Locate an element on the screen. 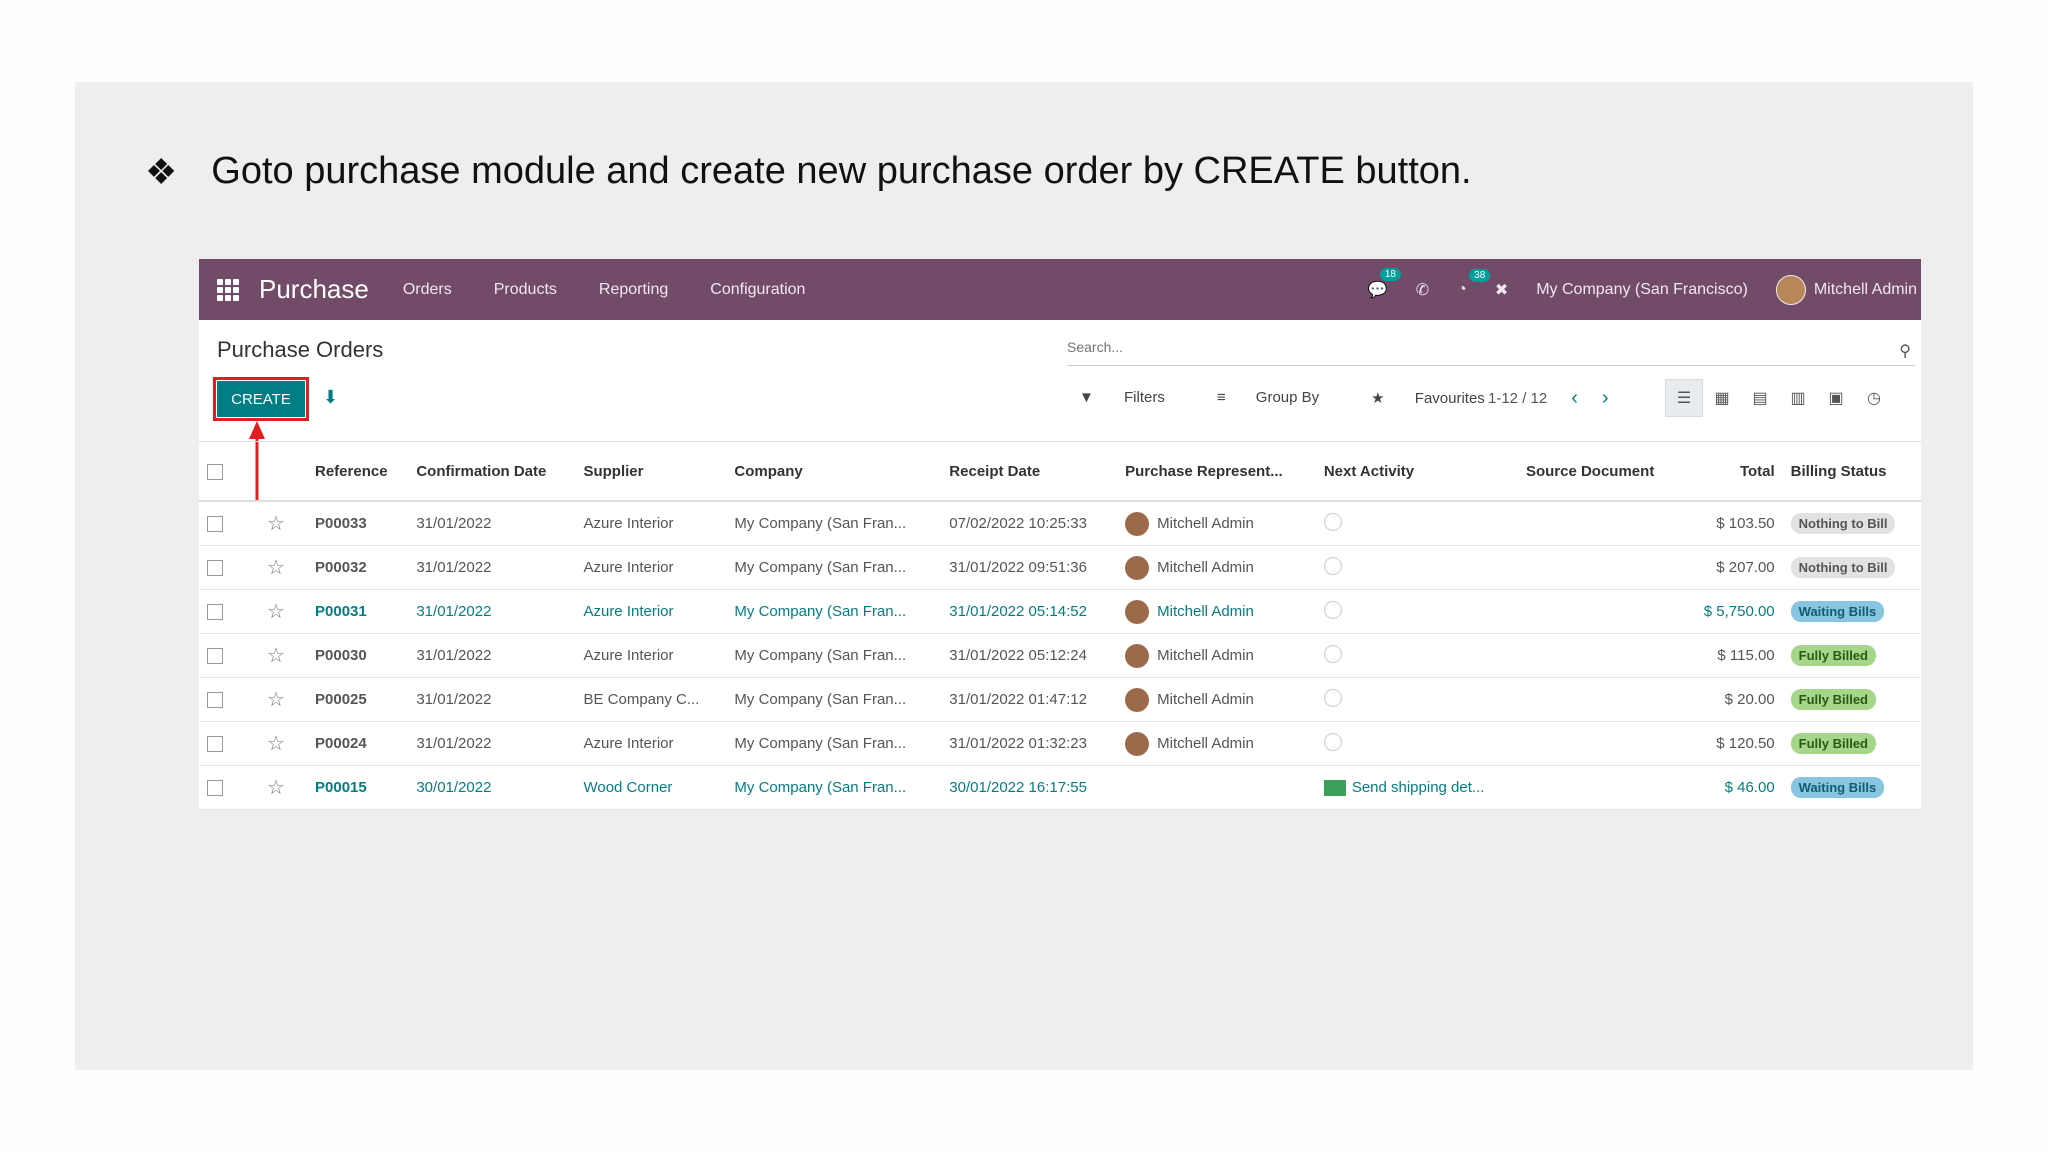 This screenshot has width=2048, height=1152. apps-menu-icon is located at coordinates (228, 289).